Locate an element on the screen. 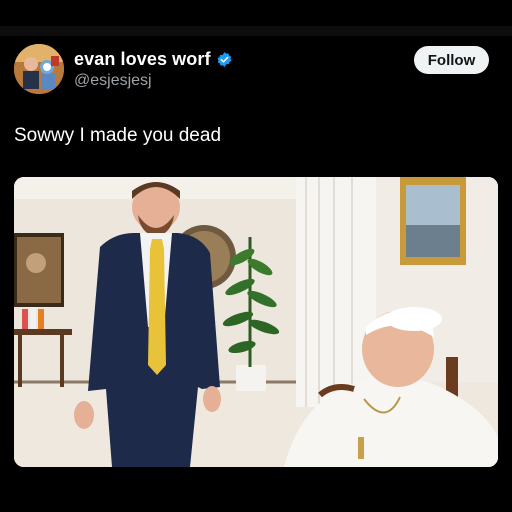 Image resolution: width=512 pixels, height=512 pixels. post-text: Sowwy I made you dead is located at coordinates (118, 135).